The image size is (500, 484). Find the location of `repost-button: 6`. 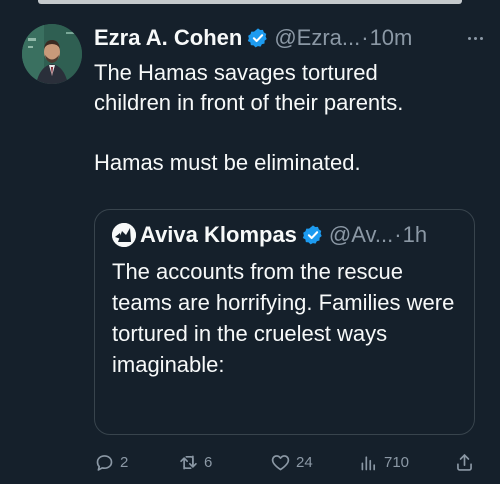

repost-button: 6 is located at coordinates (195, 462).